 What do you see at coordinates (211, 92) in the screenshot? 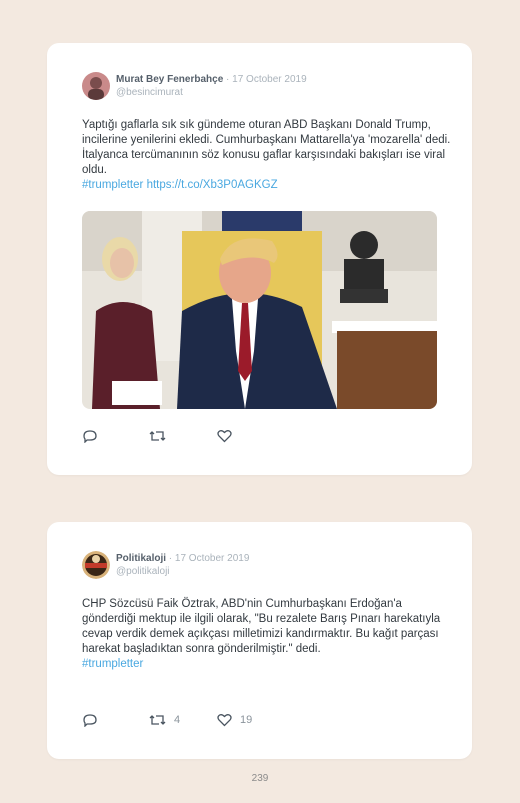
I see `author-handle: @besincimurat` at bounding box center [211, 92].